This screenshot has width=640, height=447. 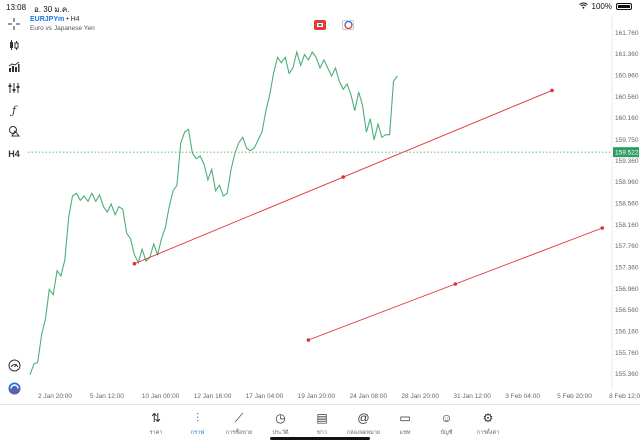 What do you see at coordinates (317, 396) in the screenshot?
I see `time-axis-label: 19 Jan 20:00` at bounding box center [317, 396].